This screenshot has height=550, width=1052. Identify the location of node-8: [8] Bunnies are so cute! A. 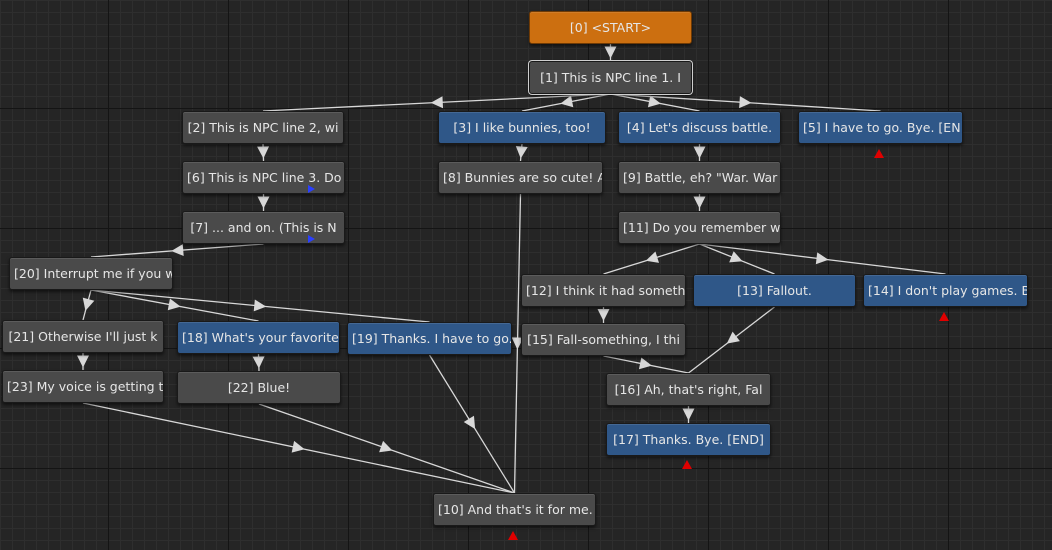
(520, 177).